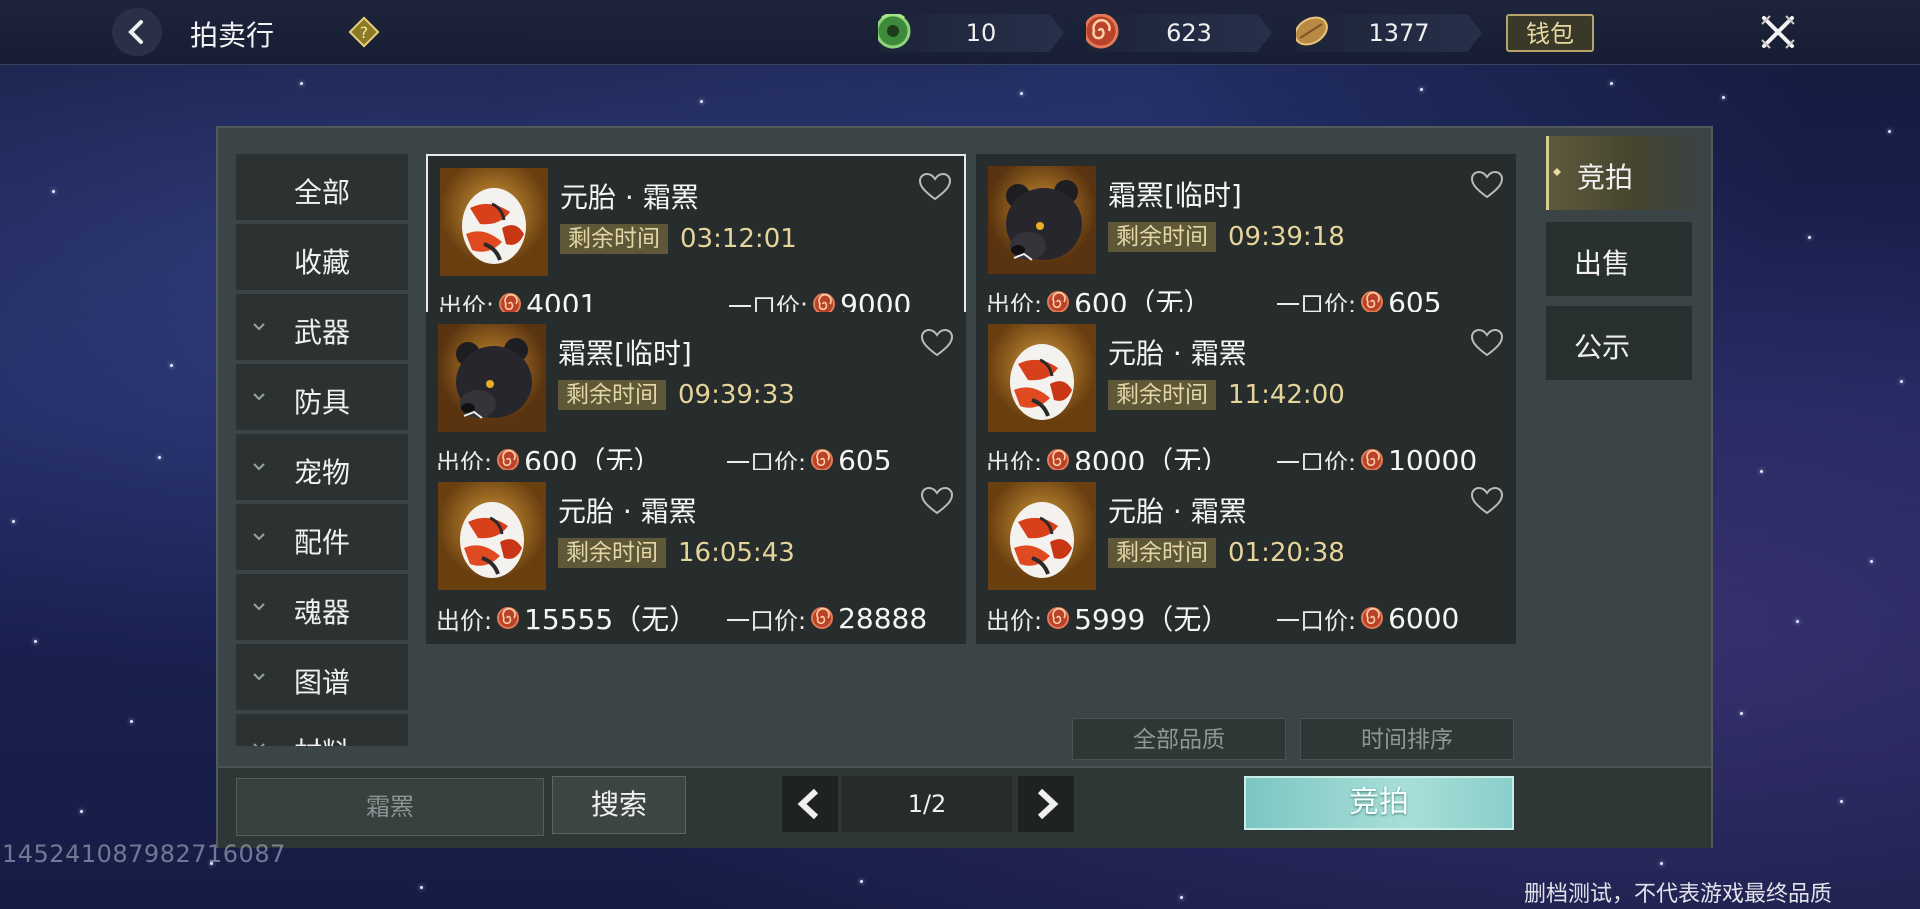 The height and width of the screenshot is (909, 1920). Describe the element at coordinates (1550, 33) in the screenshot. I see `wallet-button: 钱包` at that location.